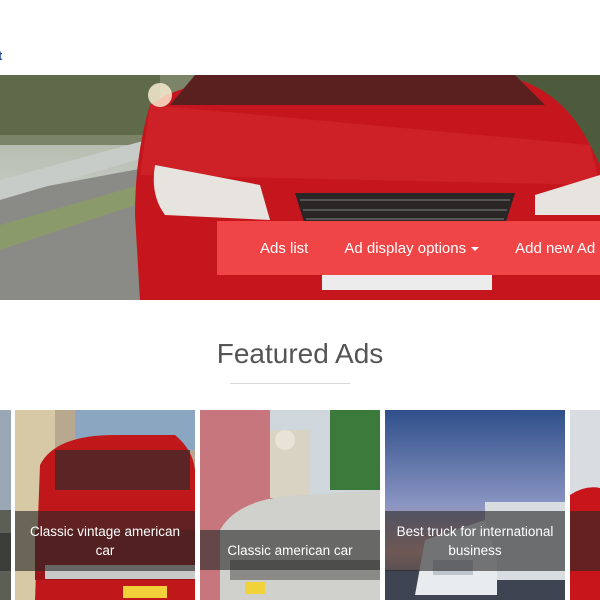  What do you see at coordinates (105, 541) in the screenshot?
I see `ad-caption: Classic vintage american car` at bounding box center [105, 541].